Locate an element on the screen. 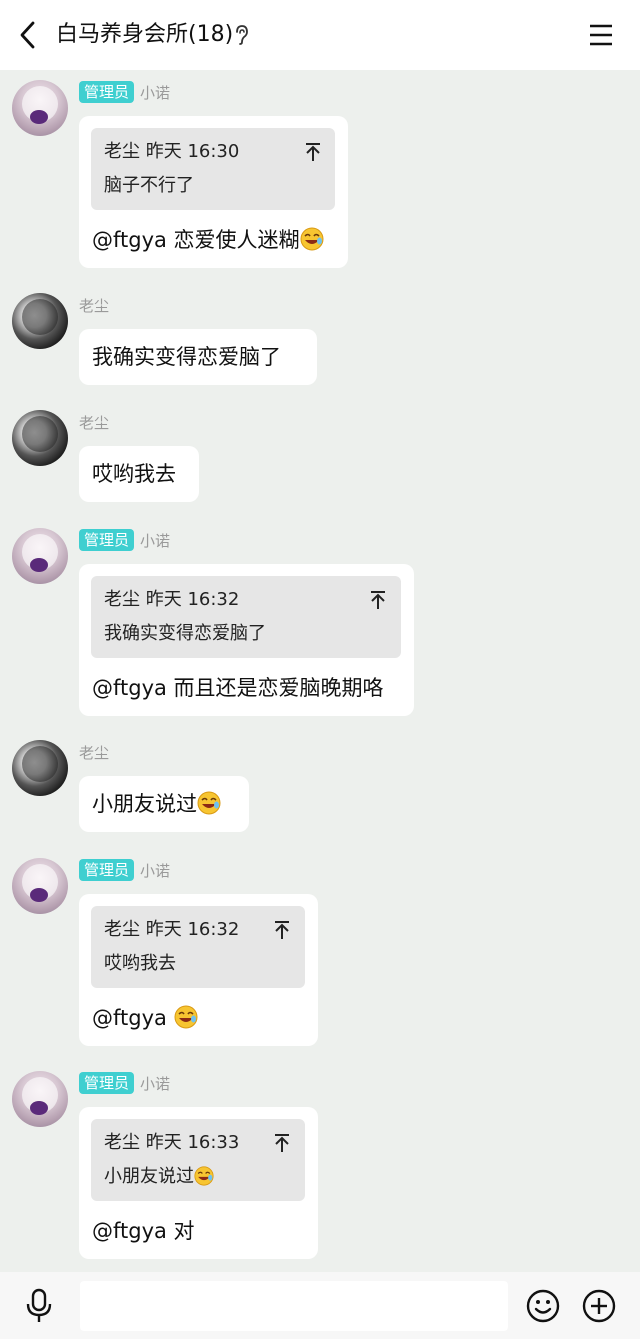 This screenshot has width=640, height=1339. message-text: @ftgya is located at coordinates (145, 1018).